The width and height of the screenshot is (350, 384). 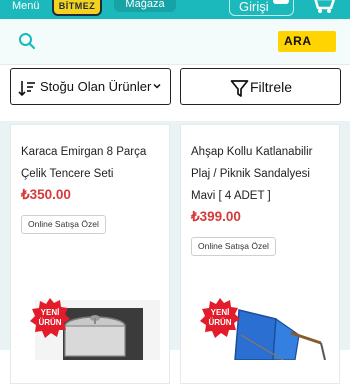 I want to click on logo-text: BİTMEZ, so click(x=77, y=6).